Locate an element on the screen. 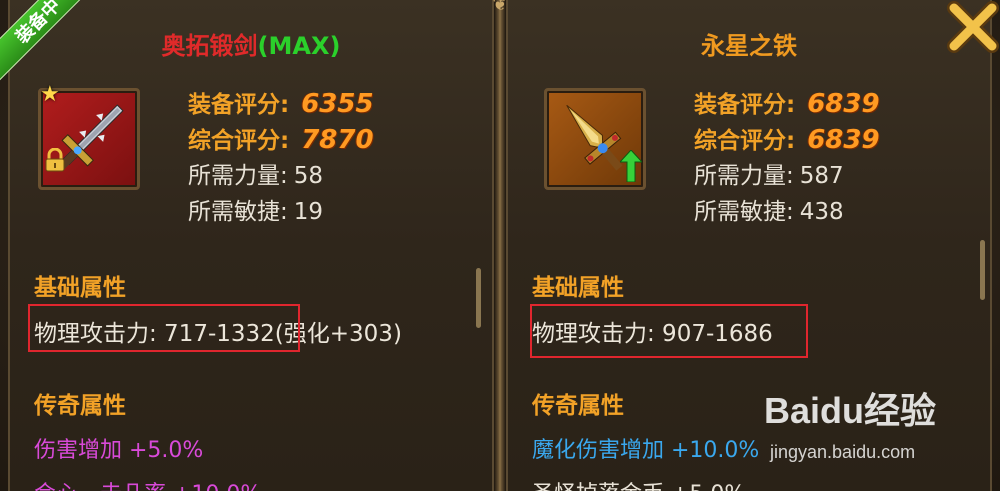  compare-item-title: 永星之铁 is located at coordinates (749, 46).